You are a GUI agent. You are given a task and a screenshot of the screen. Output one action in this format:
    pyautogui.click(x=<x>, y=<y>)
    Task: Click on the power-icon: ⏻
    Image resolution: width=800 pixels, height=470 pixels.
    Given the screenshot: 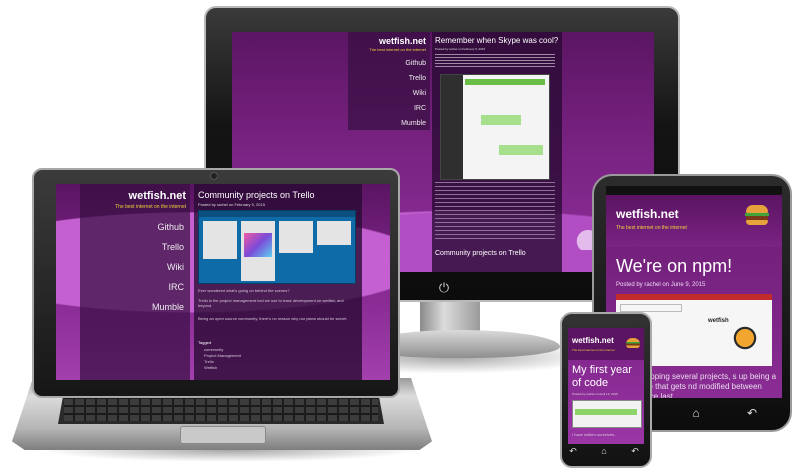 What is the action you would take?
    pyautogui.click(x=444, y=288)
    